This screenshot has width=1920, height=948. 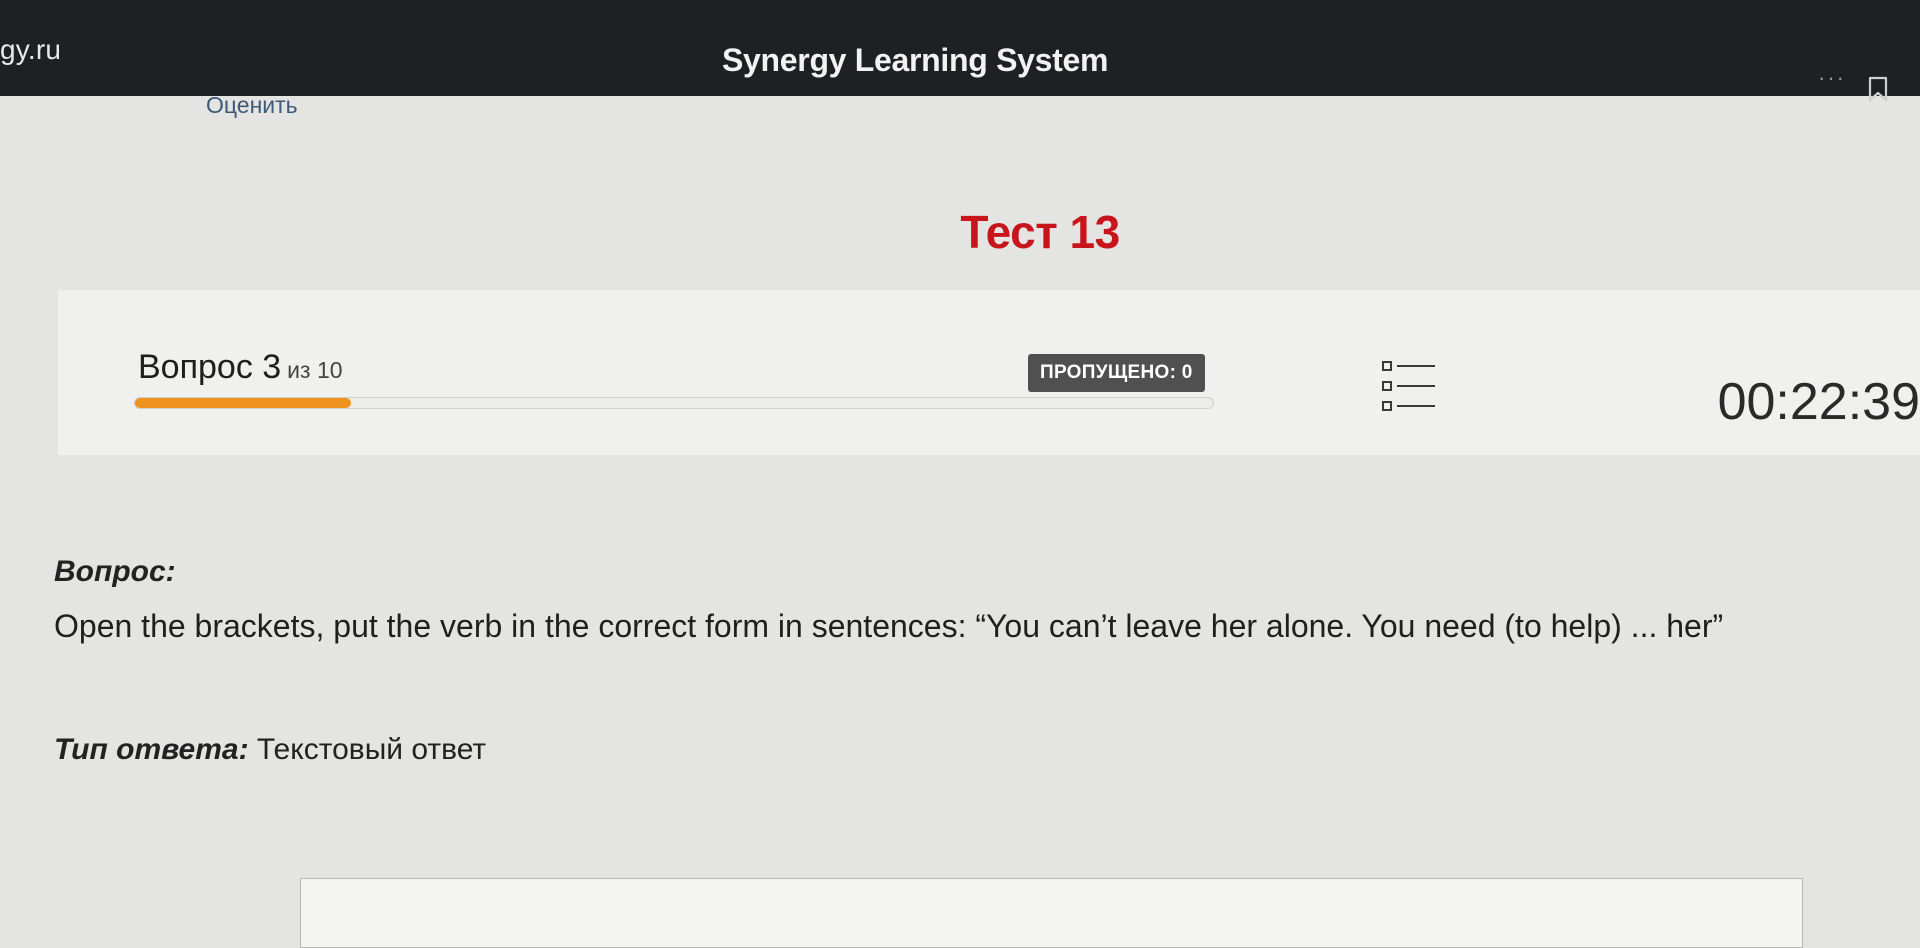 I want to click on more-dots-icon: ···, so click(x=1832, y=78).